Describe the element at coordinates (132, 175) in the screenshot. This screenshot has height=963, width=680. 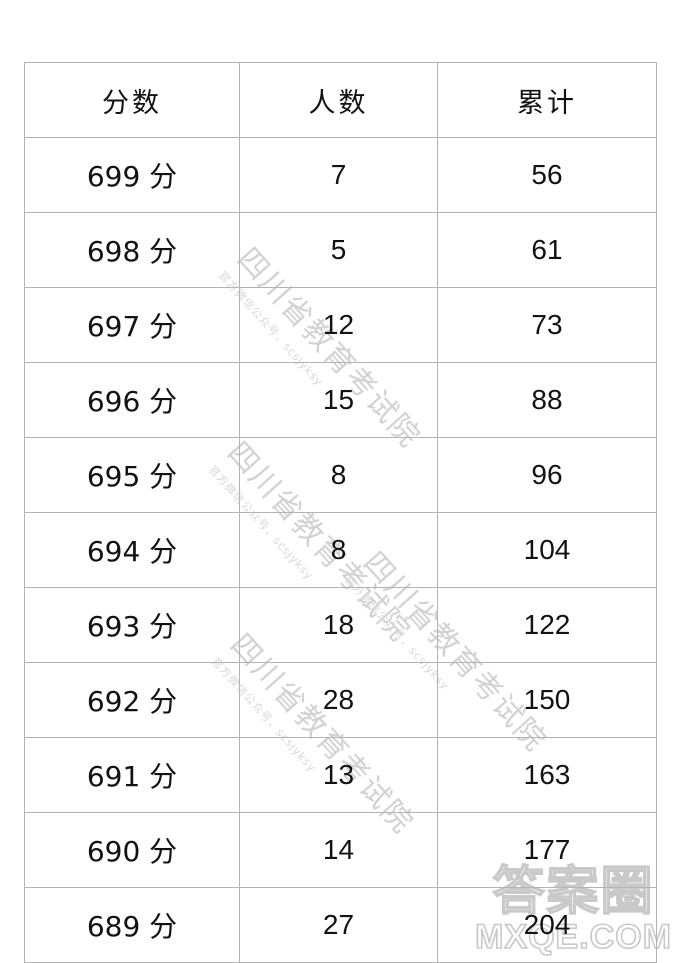
I see `cell-score: 699 分` at that location.